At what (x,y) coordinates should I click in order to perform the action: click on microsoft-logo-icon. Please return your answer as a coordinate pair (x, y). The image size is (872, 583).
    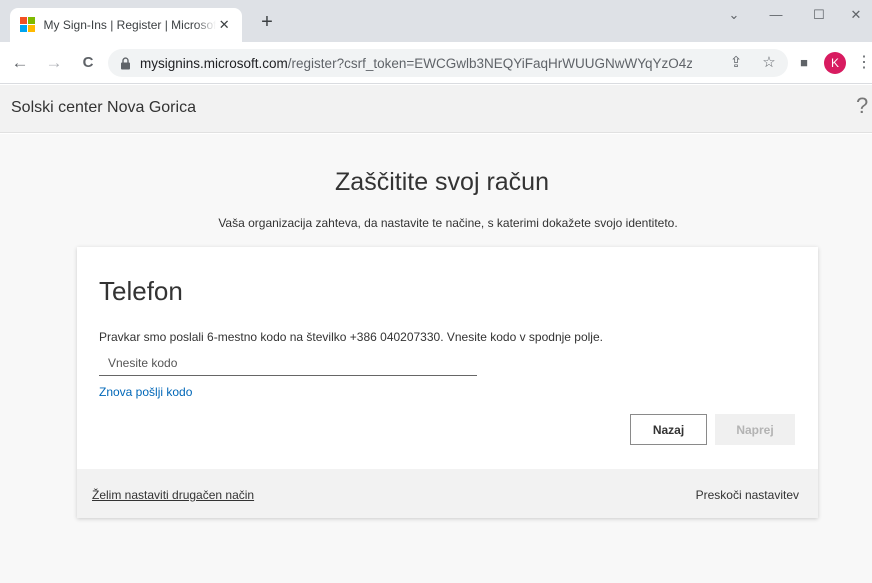
    Looking at the image, I should click on (28, 25).